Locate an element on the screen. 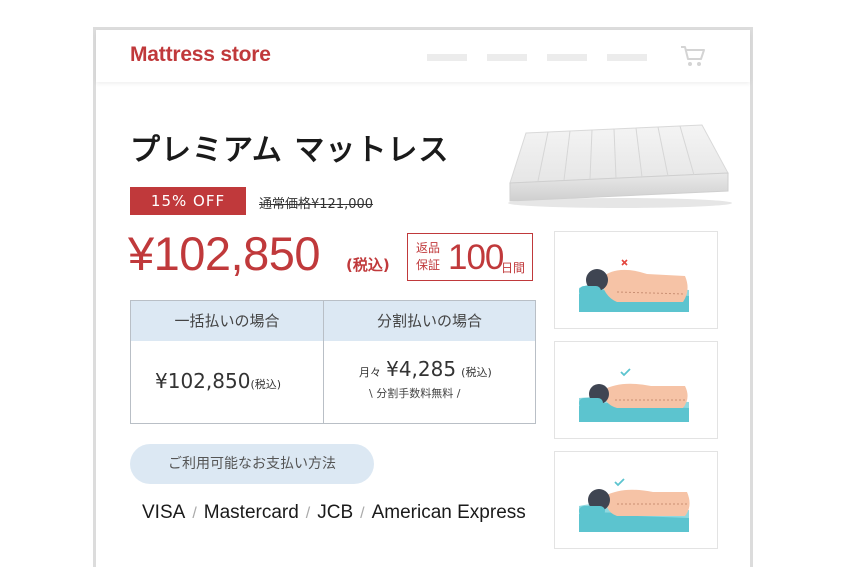  product-title: プレミアム マットレス is located at coordinates (290, 150).